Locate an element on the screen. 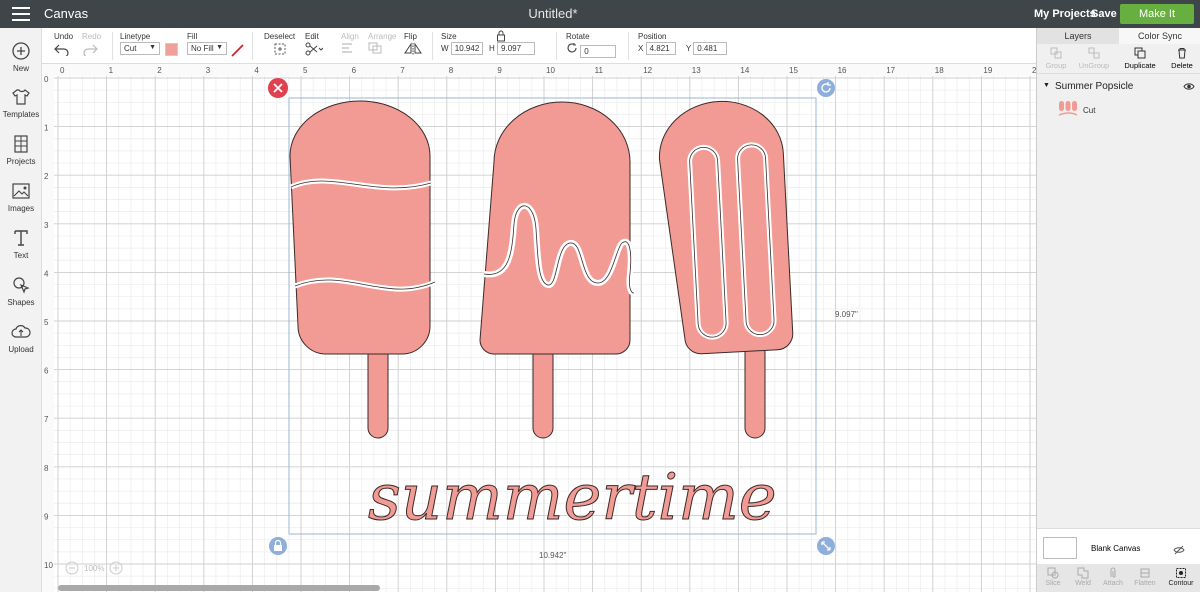 Image resolution: width=1200 pixels, height=592 pixels. layer-item-row: Cut is located at coordinates (1118, 110).